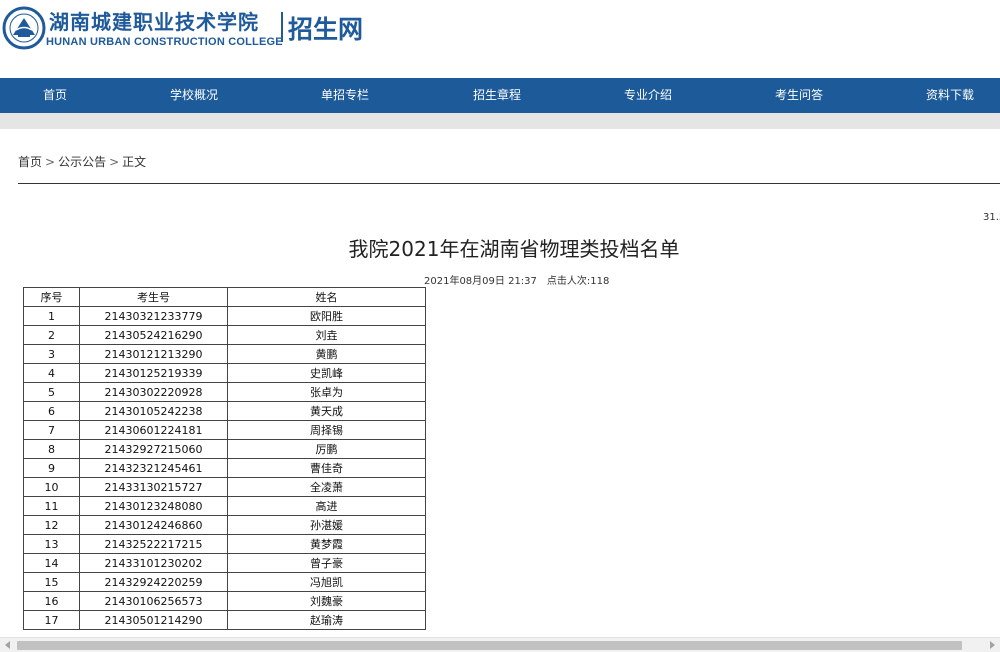 Image resolution: width=1000 pixels, height=652 pixels. I want to click on table-row: 8 21432927215060 厉鹏, so click(224, 449).